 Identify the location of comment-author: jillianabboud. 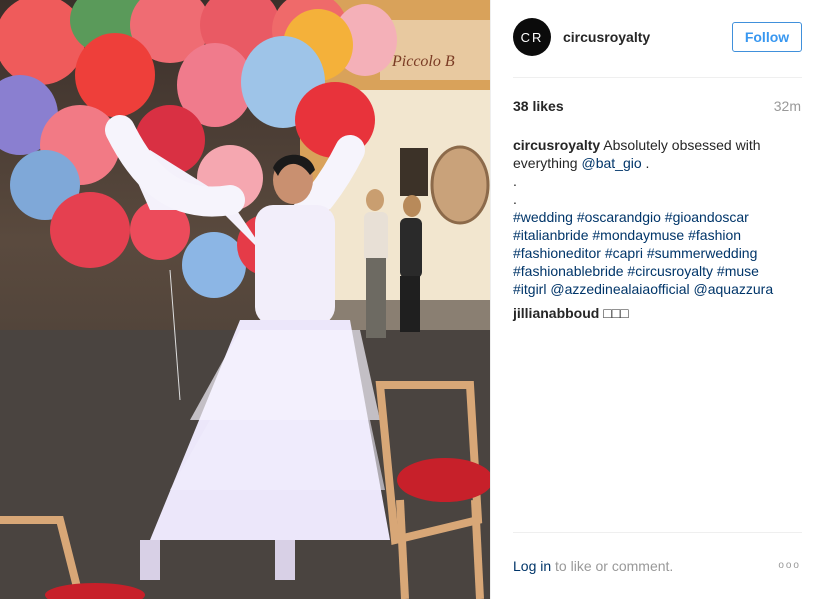
(556, 313).